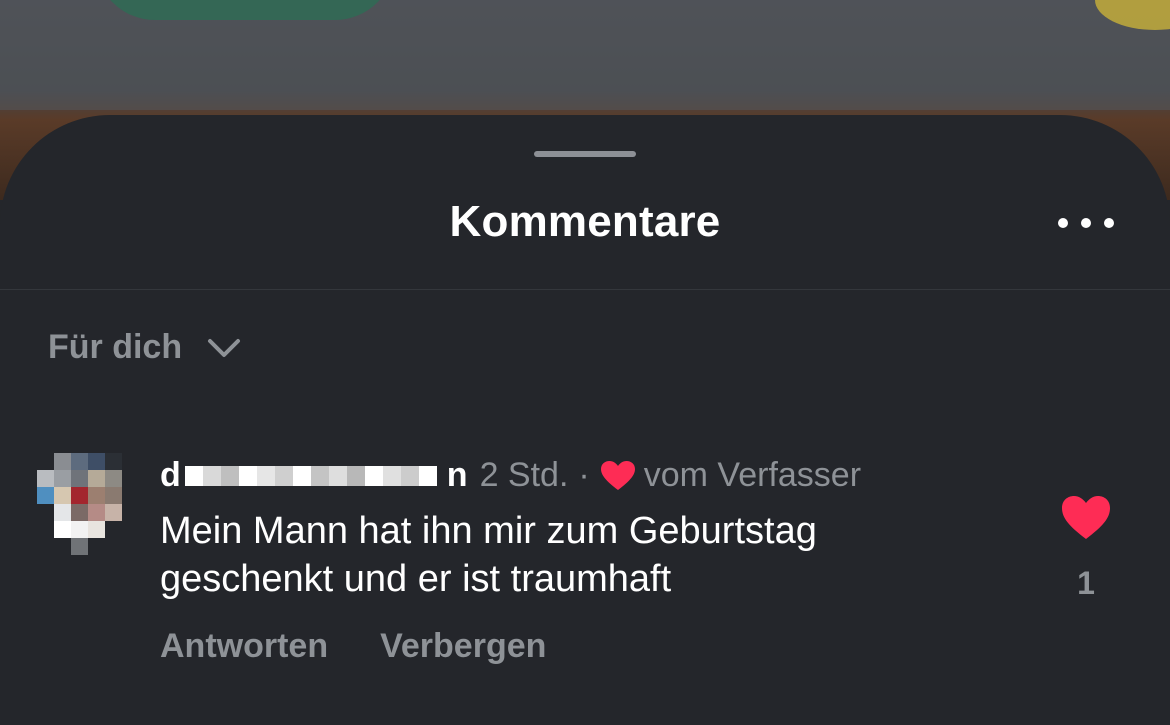 This screenshot has height=725, width=1170. I want to click on comment-text-line: geschenkt und er ist traumhaft, so click(416, 579).